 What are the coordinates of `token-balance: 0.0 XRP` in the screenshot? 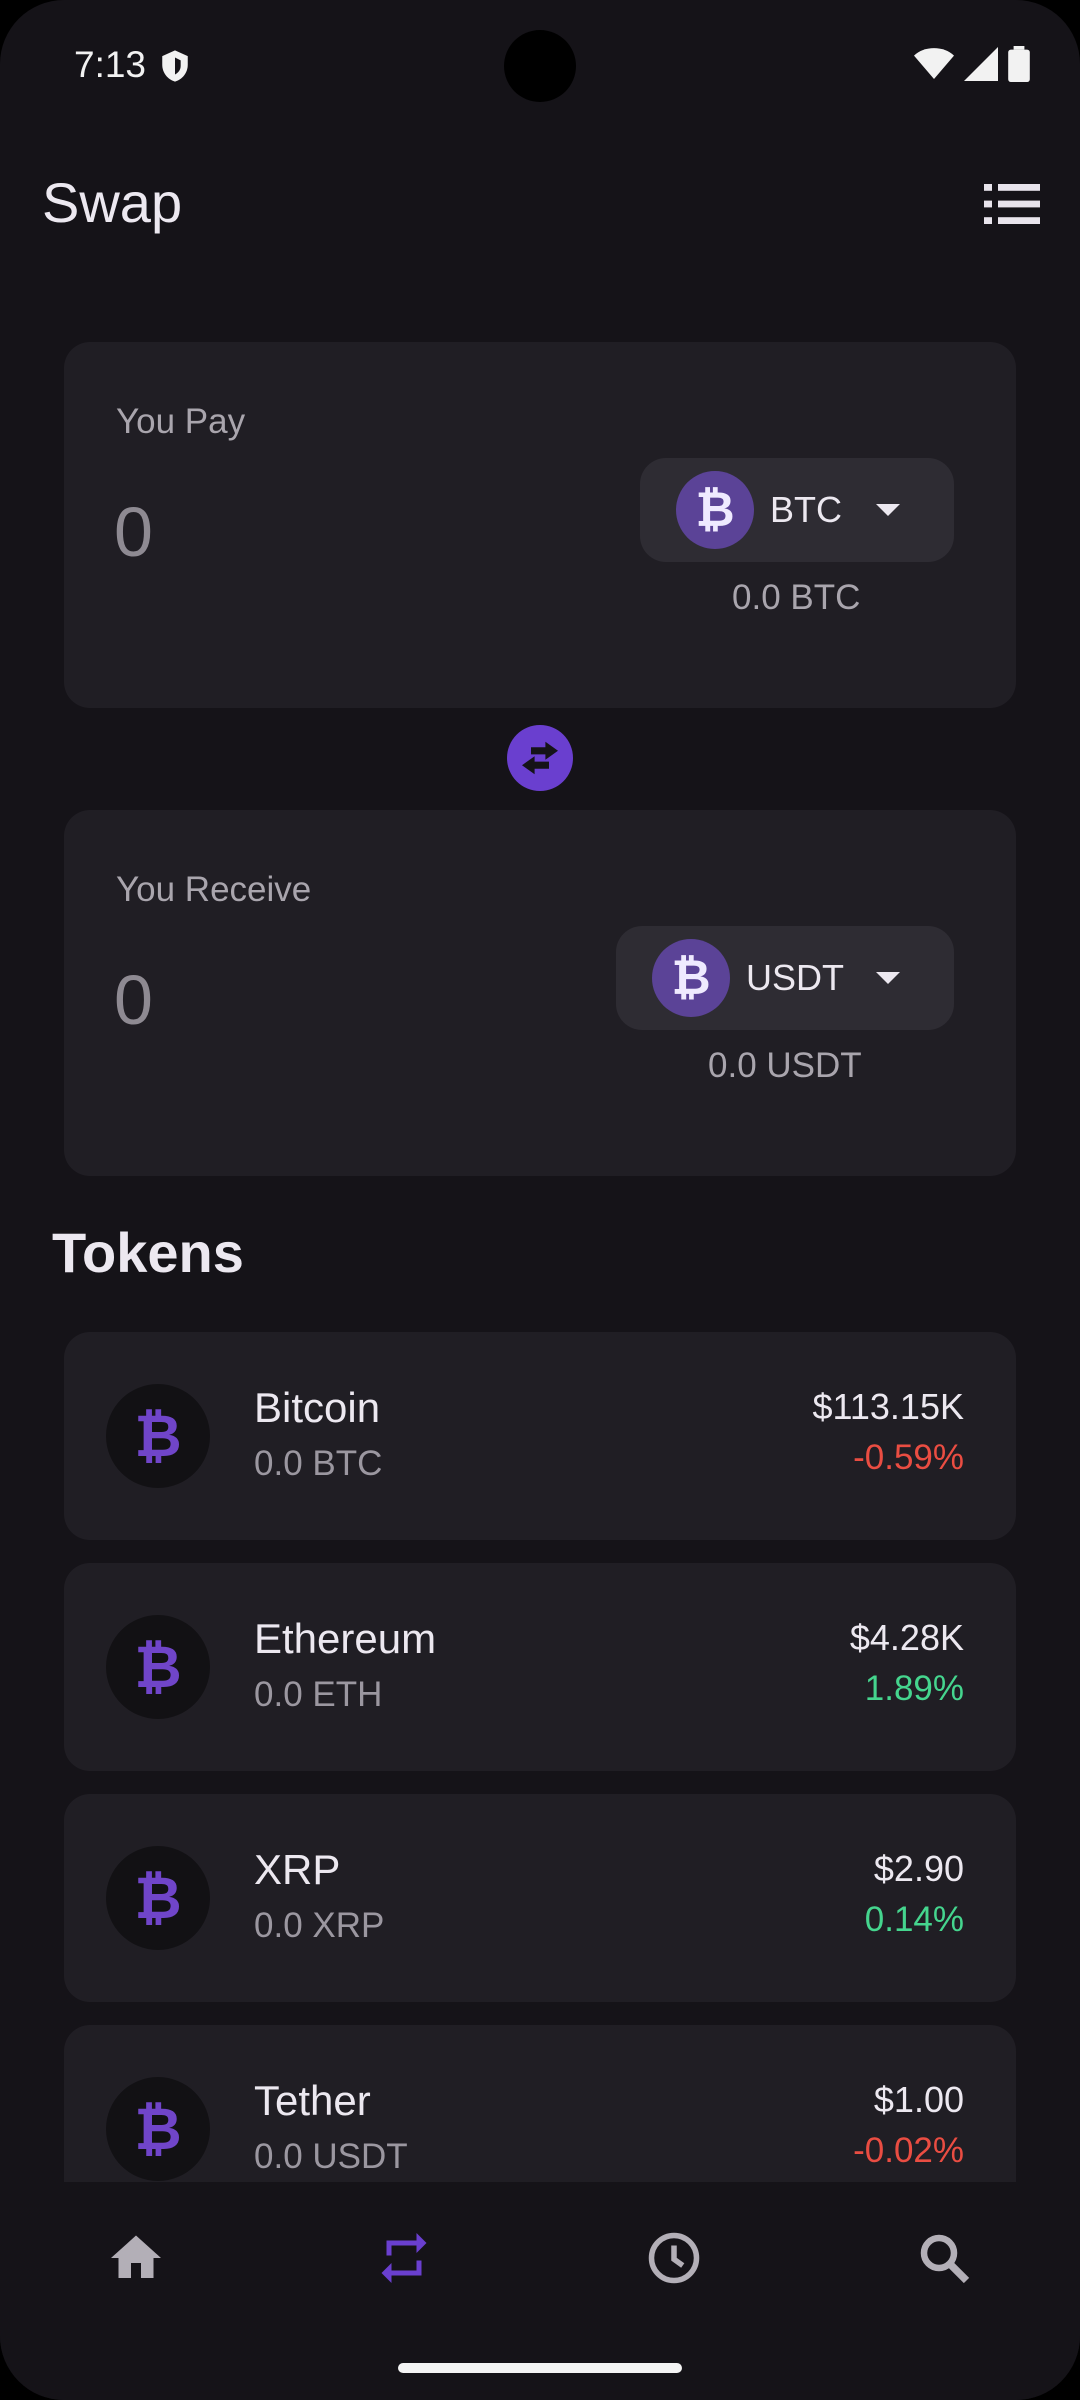 It's located at (319, 1925).